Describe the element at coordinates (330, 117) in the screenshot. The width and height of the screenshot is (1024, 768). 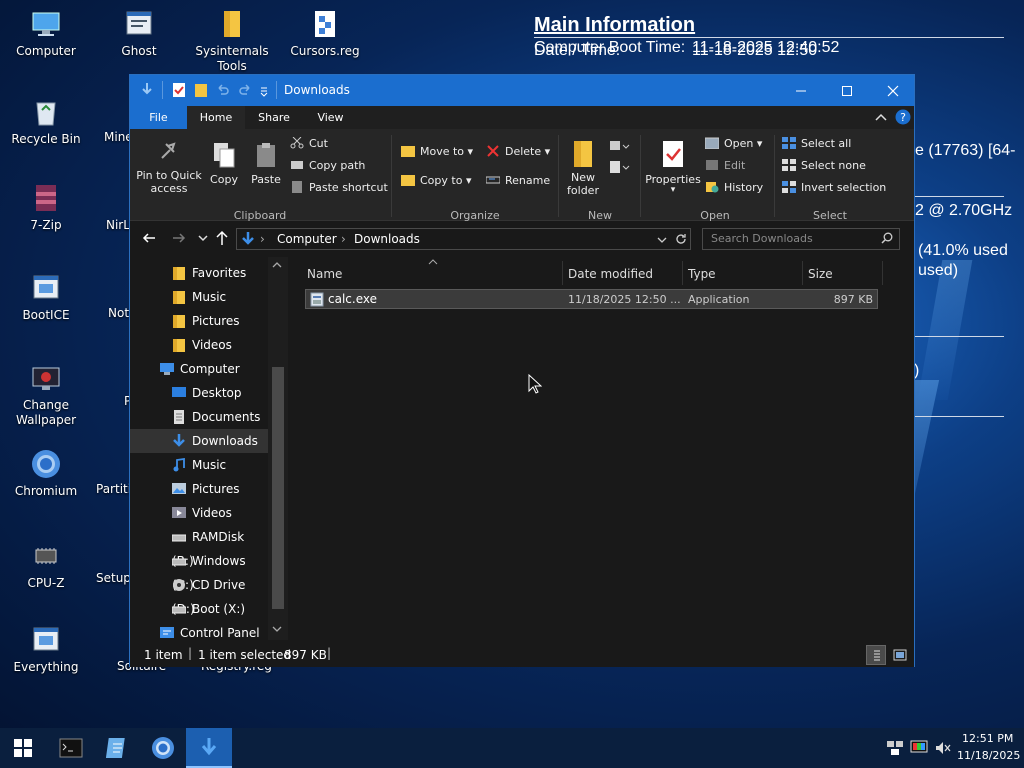
I see `tab-view: View` at that location.